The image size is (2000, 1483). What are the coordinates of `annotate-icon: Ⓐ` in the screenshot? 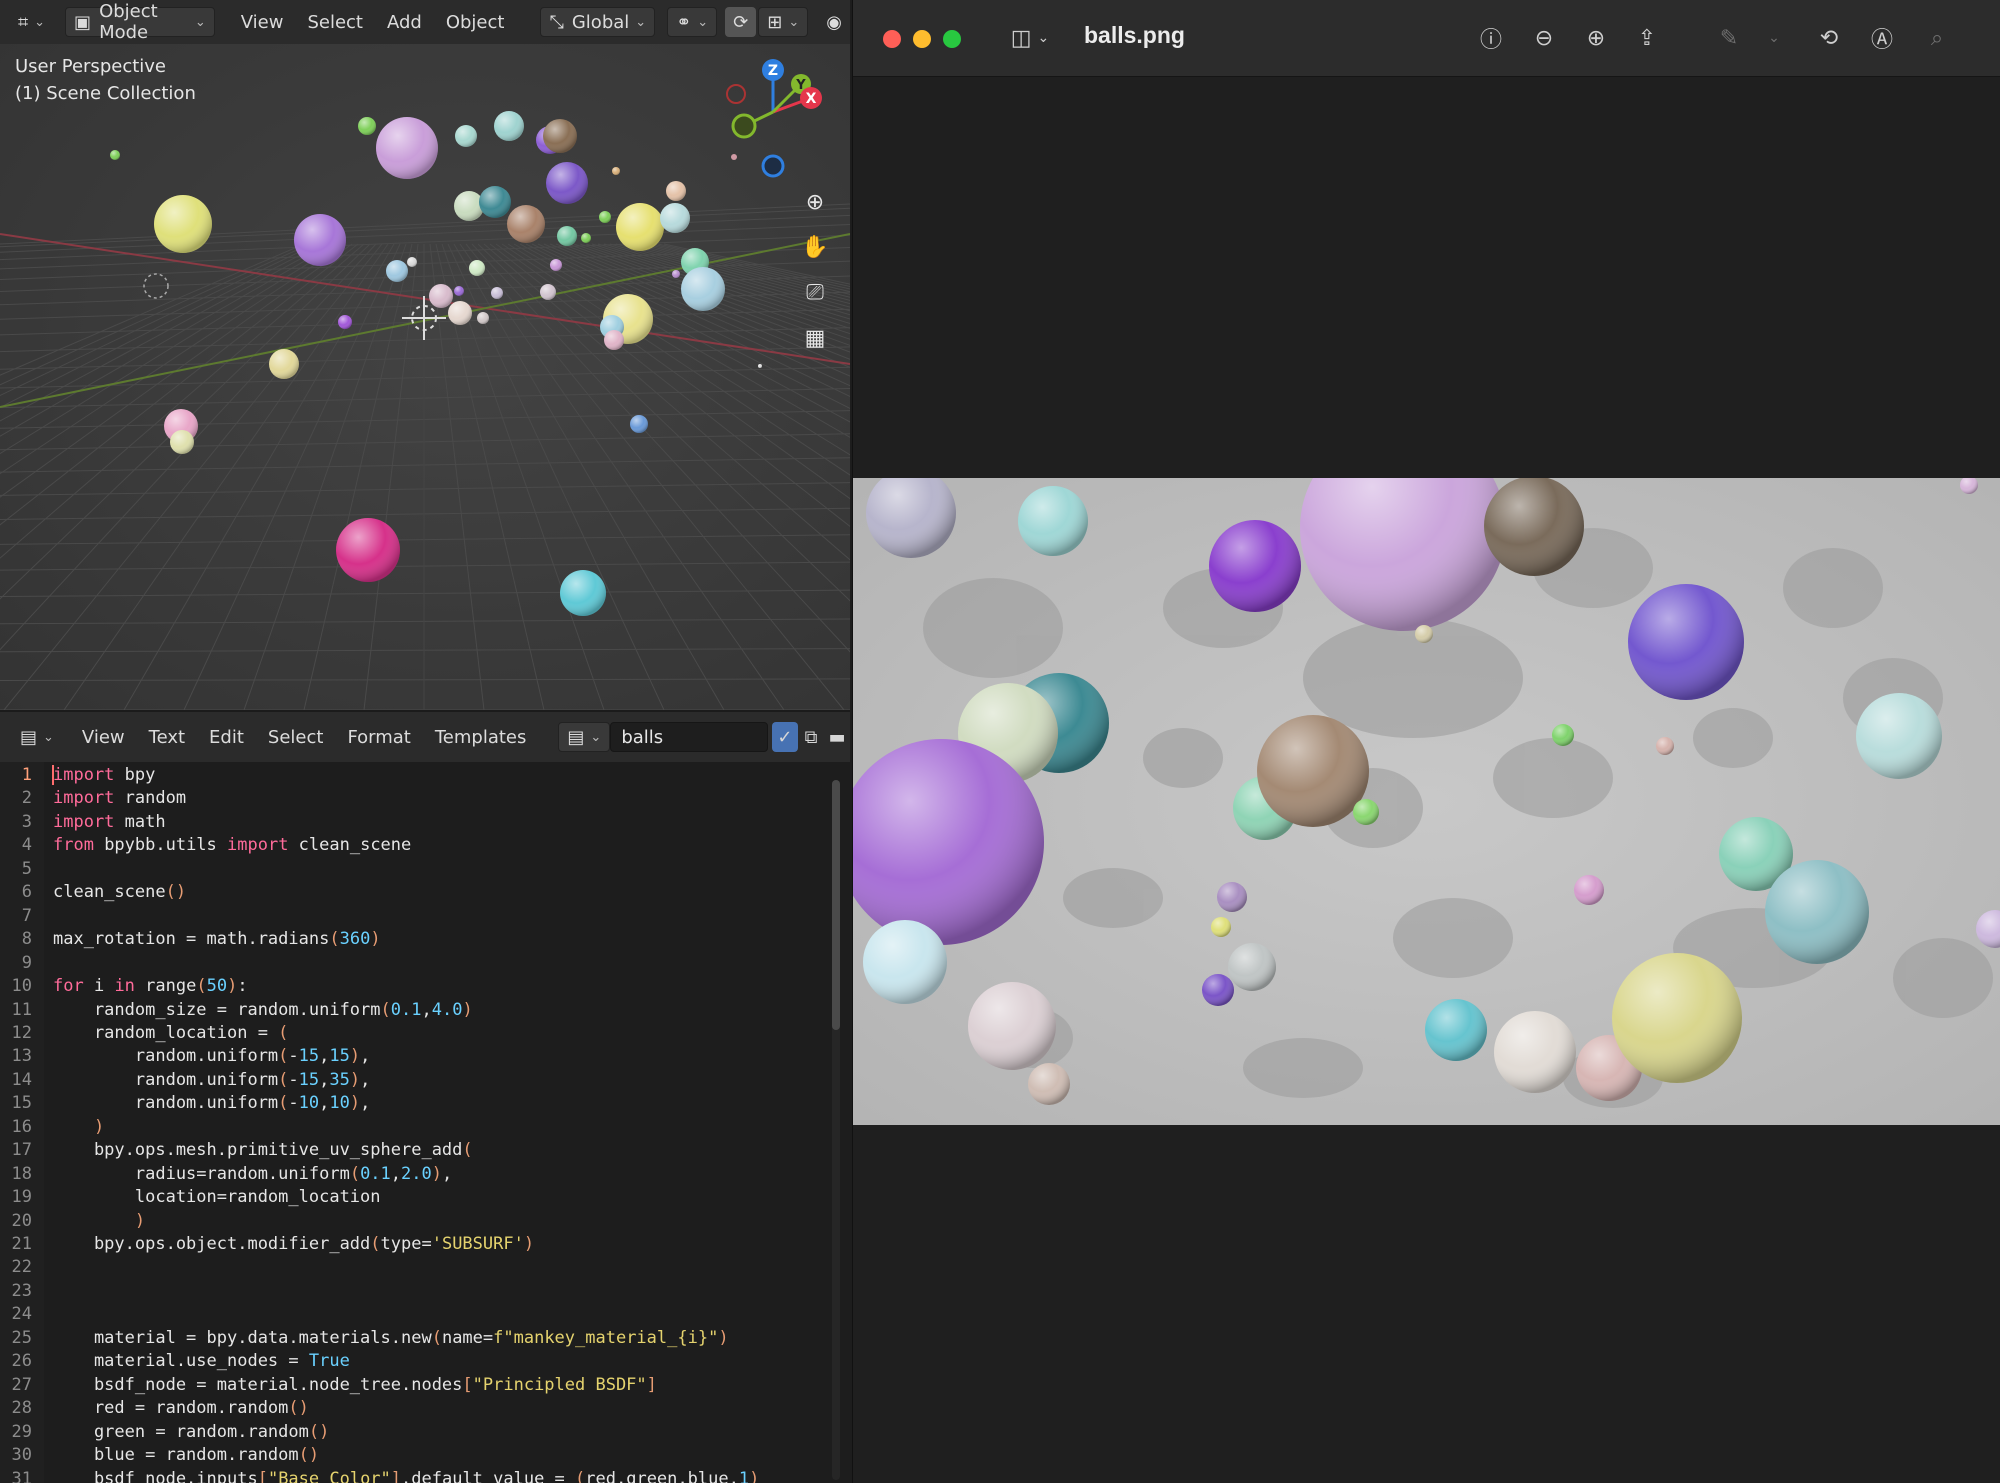 It's located at (1882, 38).